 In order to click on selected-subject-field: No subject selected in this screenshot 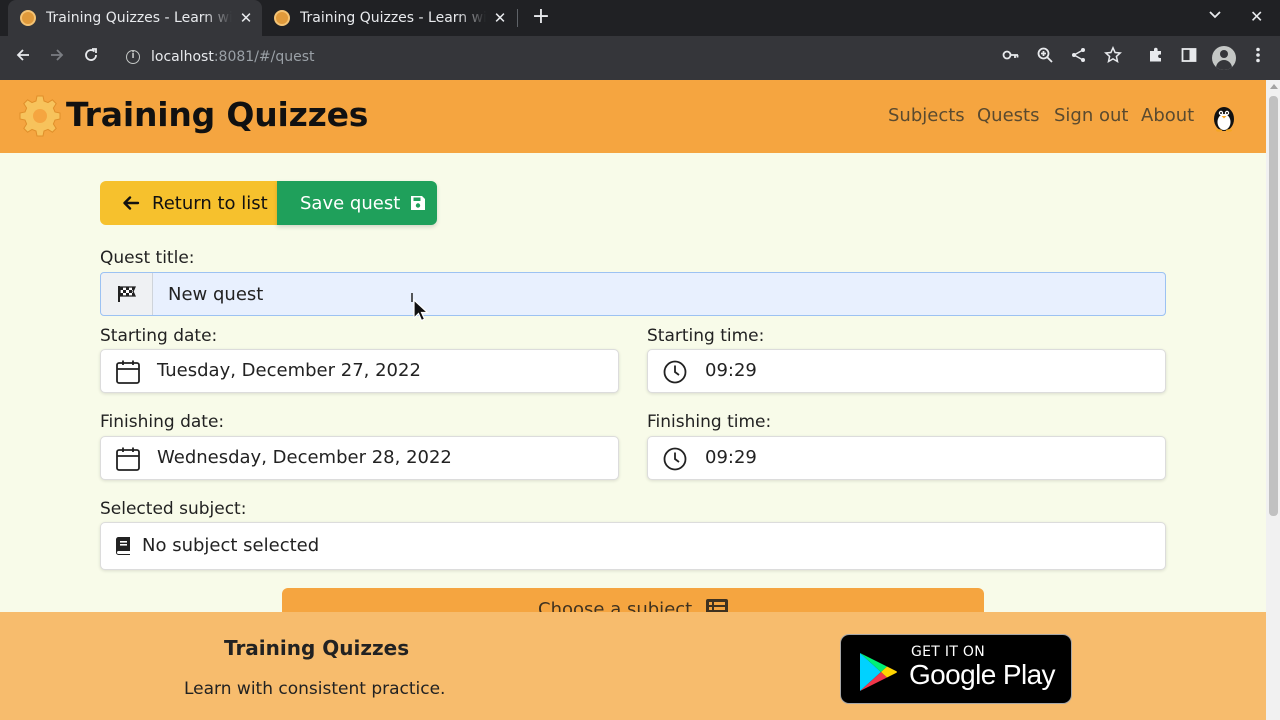, I will do `click(633, 546)`.